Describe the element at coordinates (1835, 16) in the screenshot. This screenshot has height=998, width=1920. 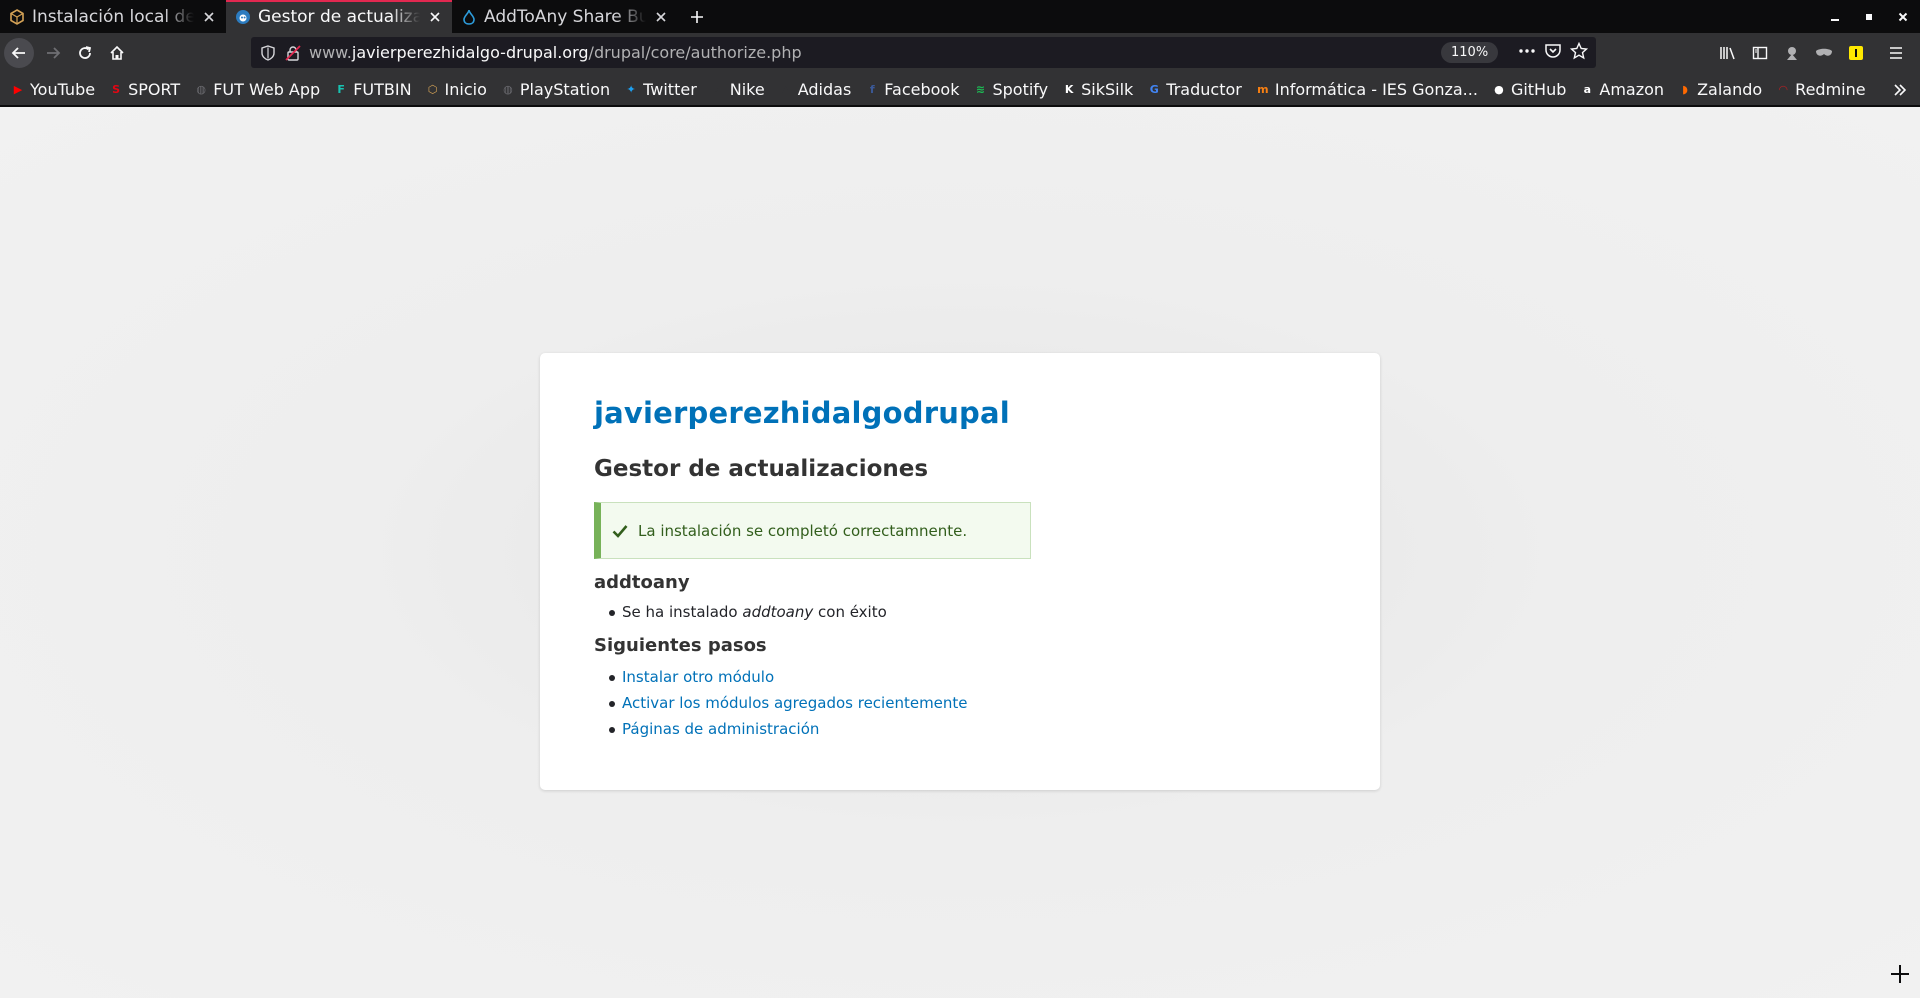
I see `minimize-button` at that location.